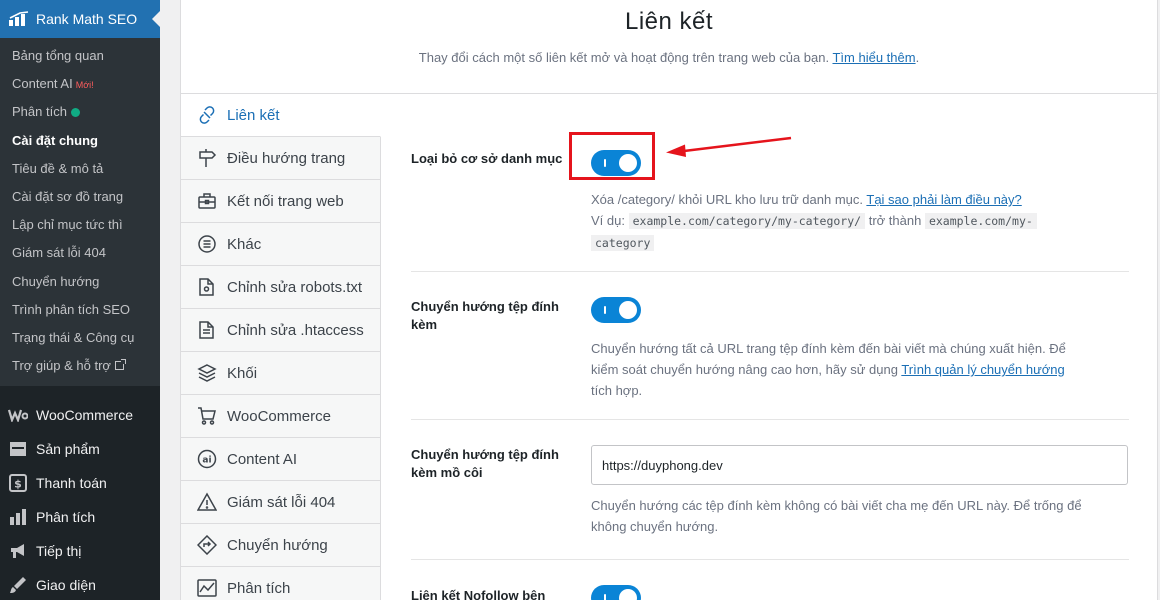 This screenshot has width=1160, height=600. What do you see at coordinates (80, 551) in the screenshot?
I see `menu-marketing: Tiếp thị` at bounding box center [80, 551].